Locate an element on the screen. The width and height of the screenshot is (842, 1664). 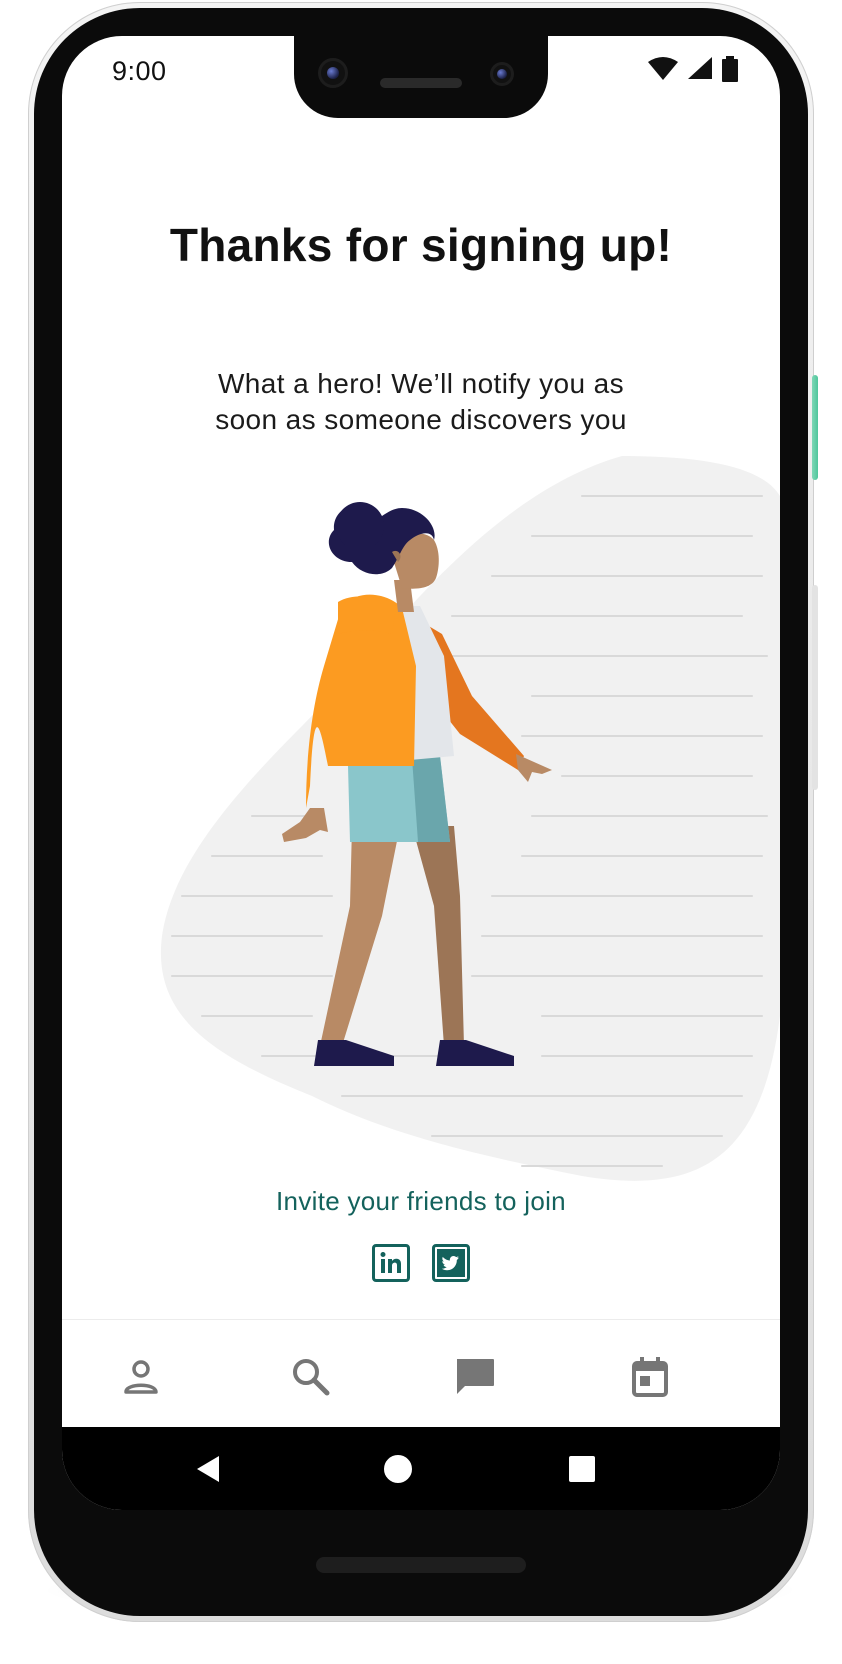
recents-button is located at coordinates (582, 1469).